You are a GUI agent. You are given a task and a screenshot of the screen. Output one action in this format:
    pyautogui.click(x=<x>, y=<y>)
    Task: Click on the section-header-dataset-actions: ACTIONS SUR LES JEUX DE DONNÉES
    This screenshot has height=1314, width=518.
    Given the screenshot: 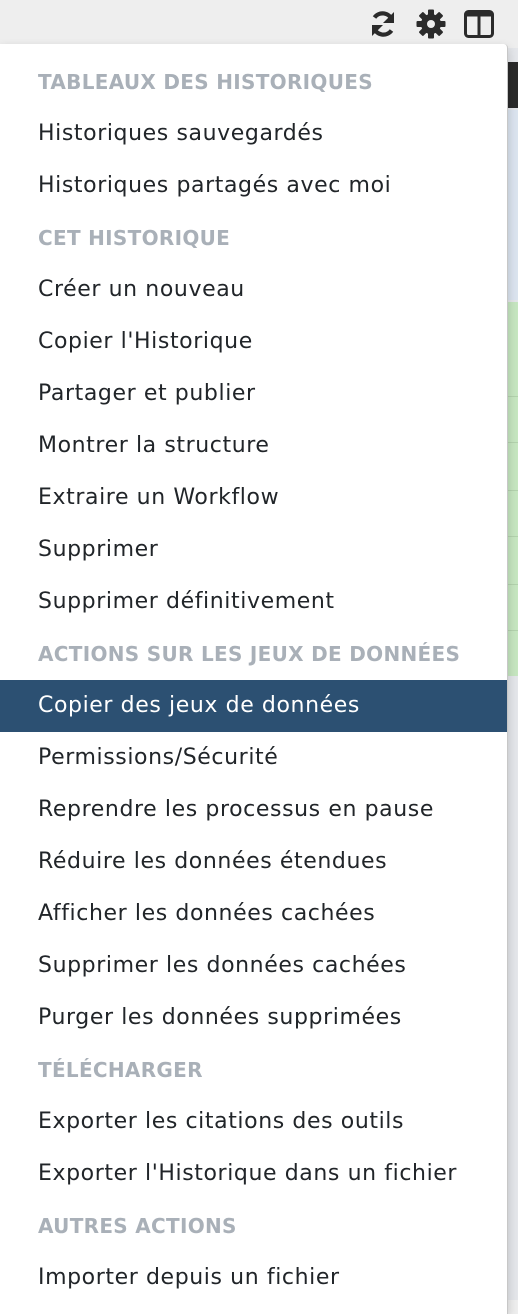 What is the action you would take?
    pyautogui.click(x=249, y=654)
    